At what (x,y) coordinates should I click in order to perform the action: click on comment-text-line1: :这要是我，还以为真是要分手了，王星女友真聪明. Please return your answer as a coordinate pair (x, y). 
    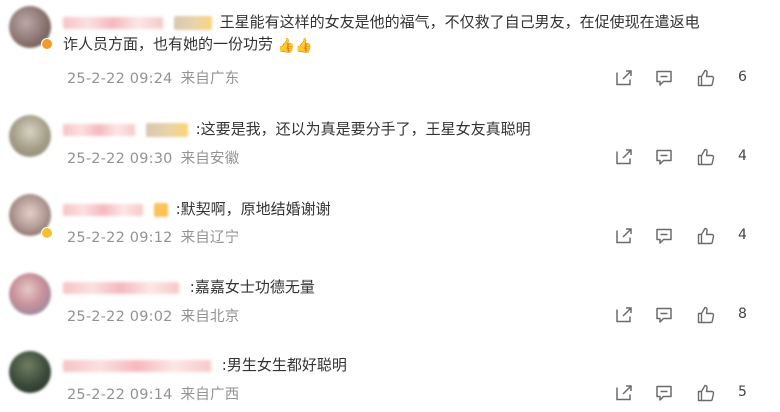
    Looking at the image, I should click on (363, 129).